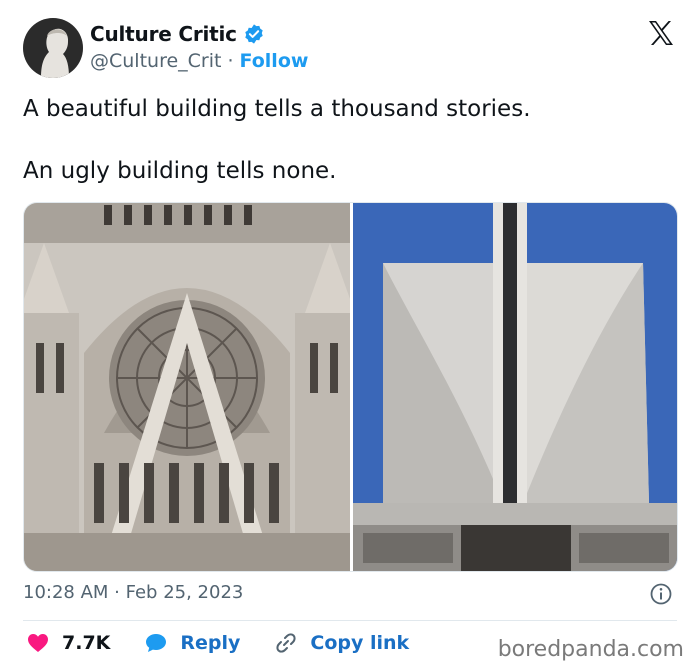 The image size is (700, 672). I want to click on source-watermark: boredpanda.com, so click(590, 649).